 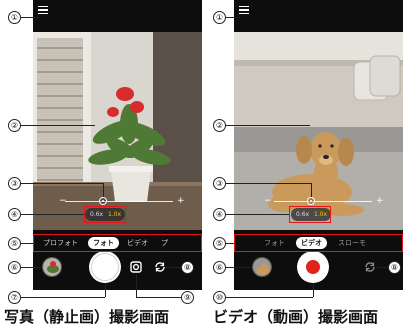 What do you see at coordinates (14, 17) in the screenshot?
I see `callout-1: ①` at bounding box center [14, 17].